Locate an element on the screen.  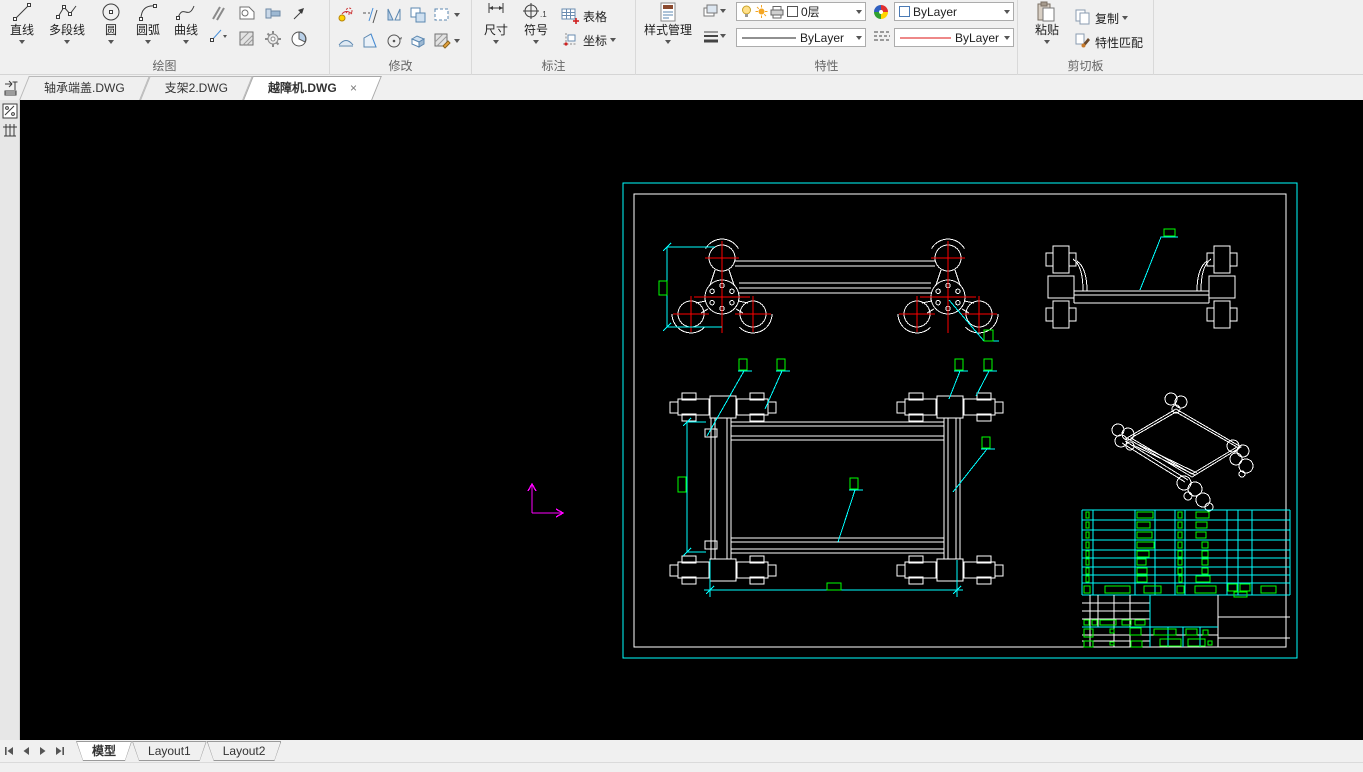
ribbon-group-modify: 修改 is located at coordinates (401, 37).